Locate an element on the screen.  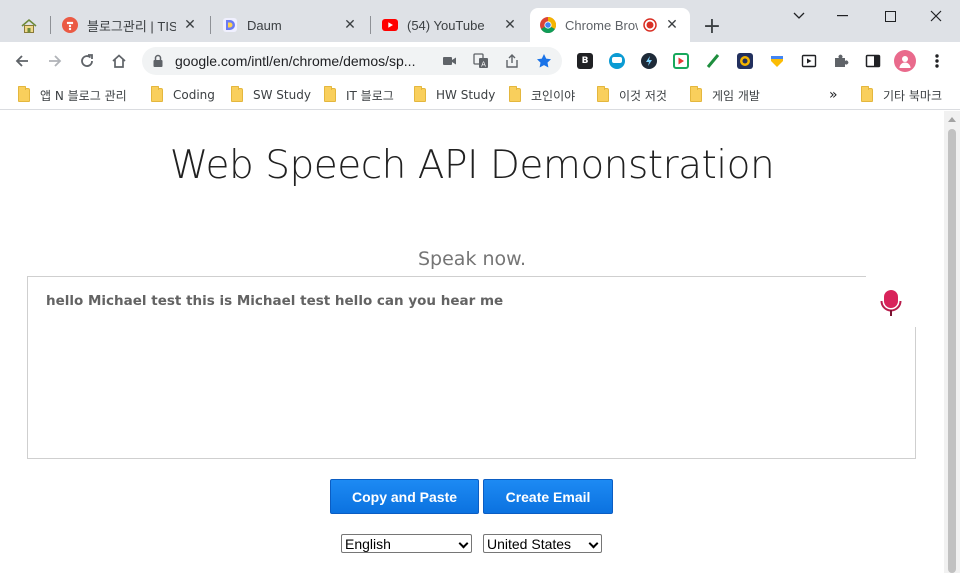
bookmark-folder: IT 블로그 is located at coordinates (359, 95).